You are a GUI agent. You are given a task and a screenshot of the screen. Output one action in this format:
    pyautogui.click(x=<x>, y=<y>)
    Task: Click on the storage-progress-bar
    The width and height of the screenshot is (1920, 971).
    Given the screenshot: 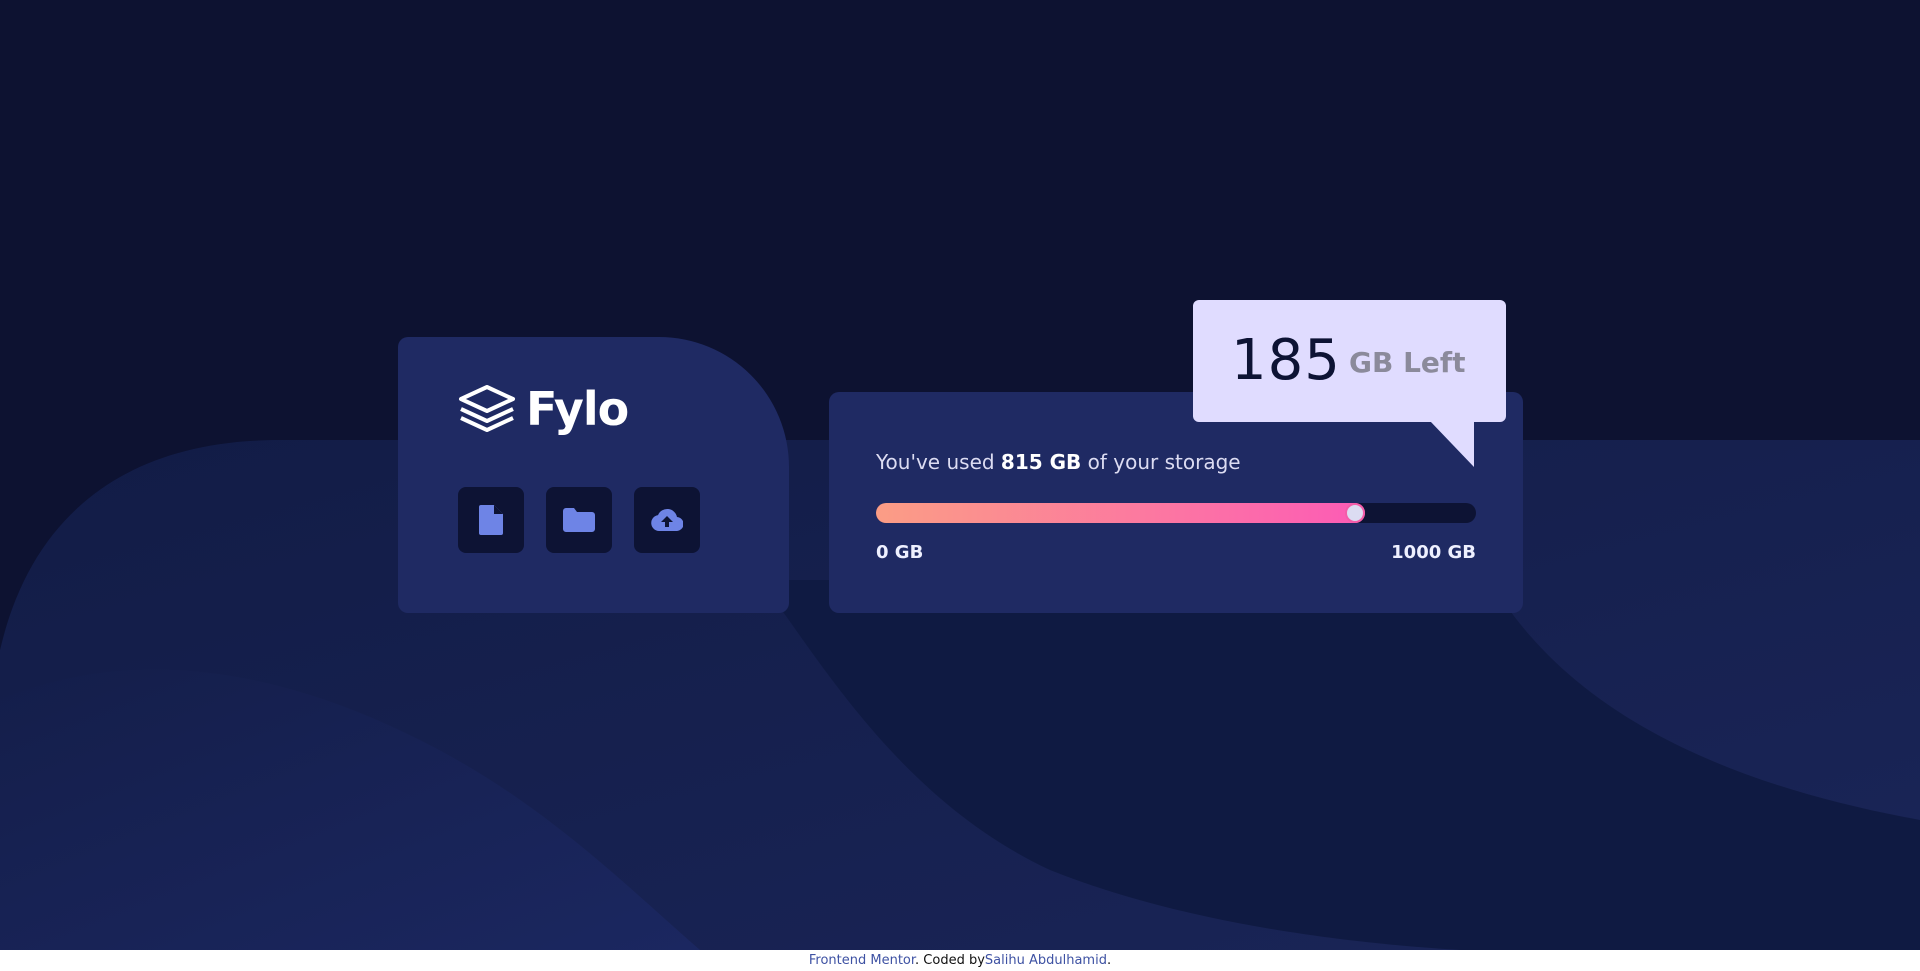 What is the action you would take?
    pyautogui.click(x=1176, y=513)
    